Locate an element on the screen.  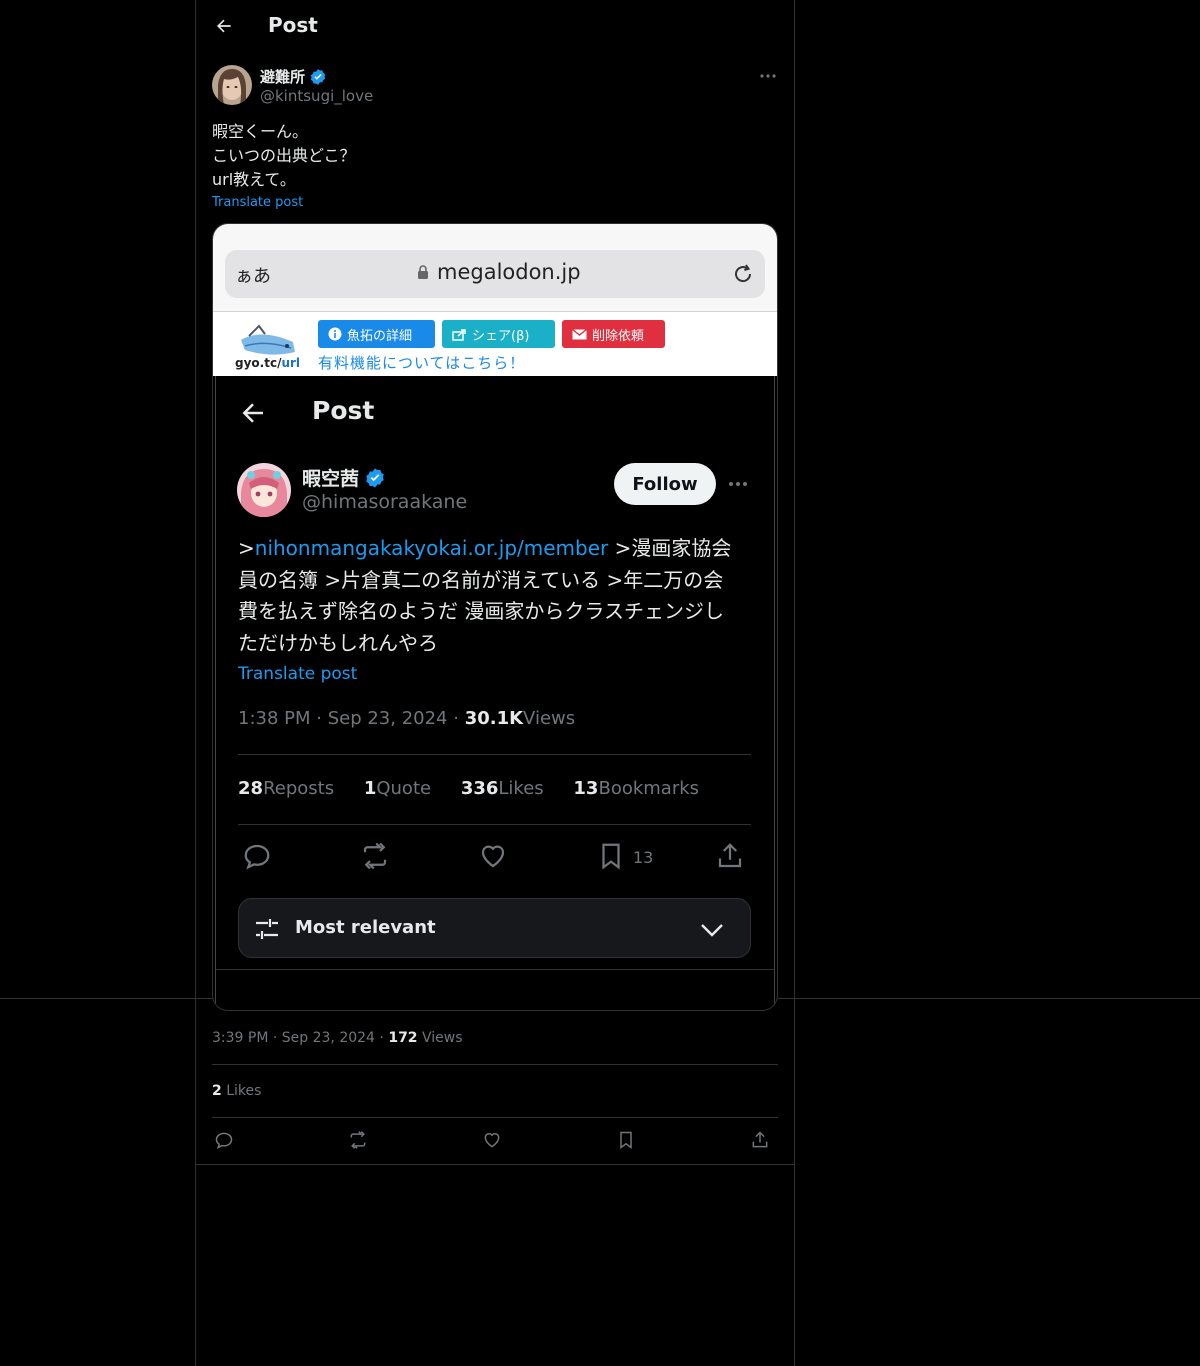
post-meta: 3:39 PM · Sep 23, 2024 · 172 Views is located at coordinates (337, 1038).